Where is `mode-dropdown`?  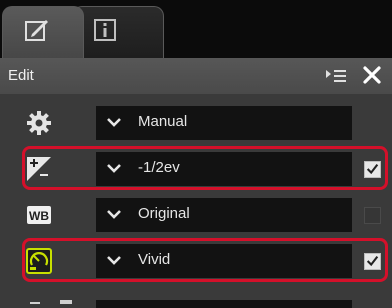
mode-dropdown is located at coordinates (224, 123).